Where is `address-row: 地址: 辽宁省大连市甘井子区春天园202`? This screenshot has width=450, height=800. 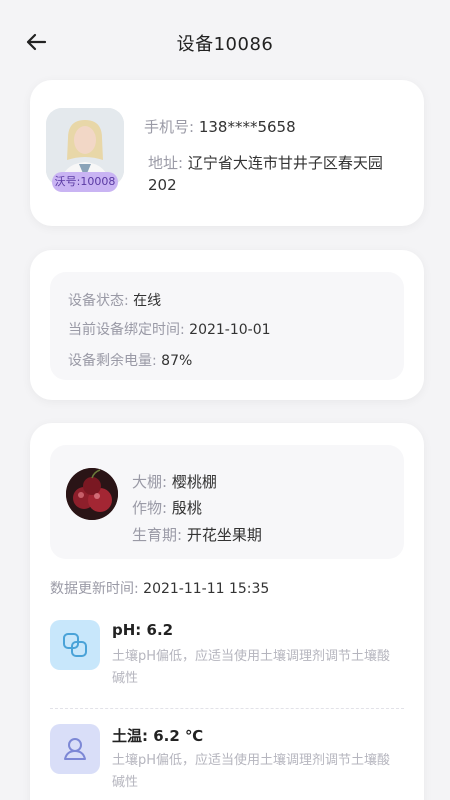 address-row: 地址: 辽宁省大连市甘井子区春天园202 is located at coordinates (279, 174).